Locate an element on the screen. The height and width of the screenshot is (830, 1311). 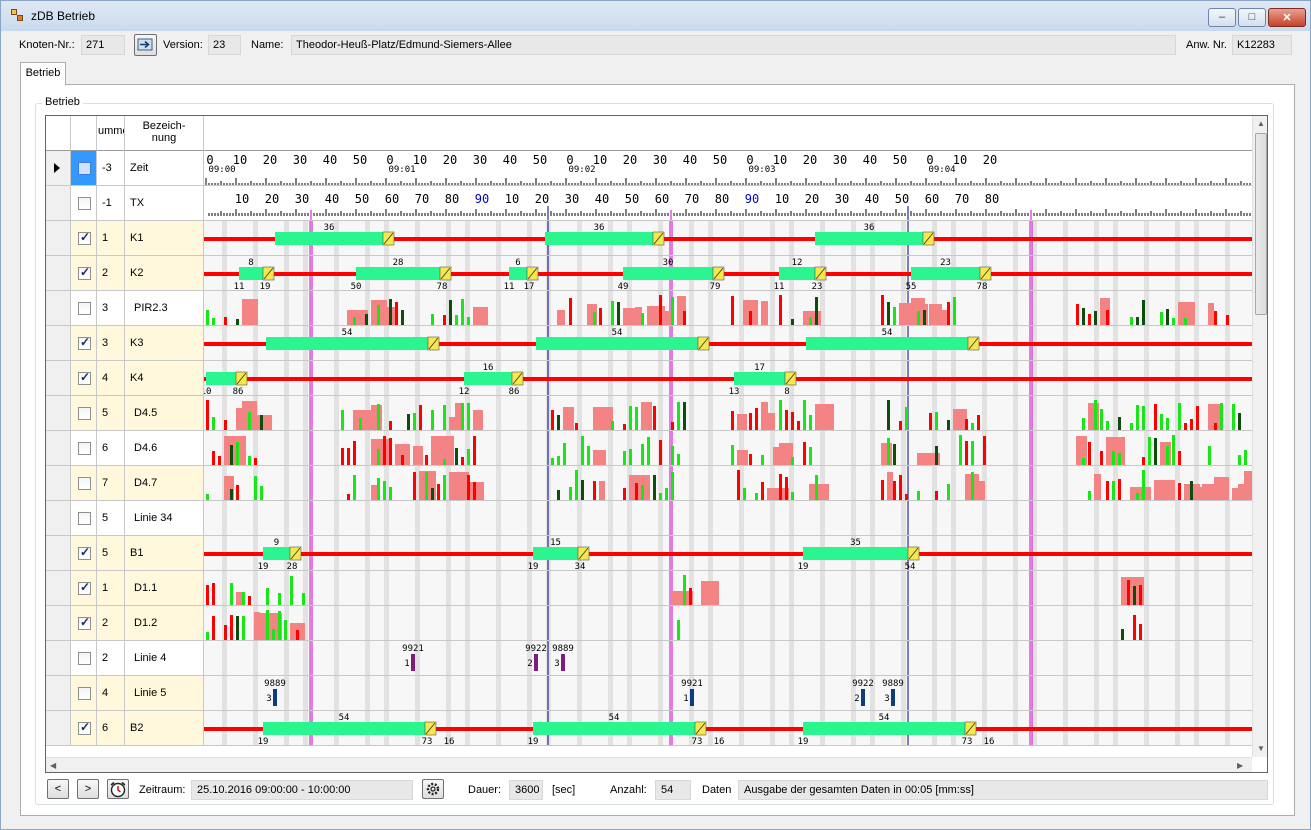
col-header-bezeichnung: Bezeich- nung is located at coordinates (164, 133).